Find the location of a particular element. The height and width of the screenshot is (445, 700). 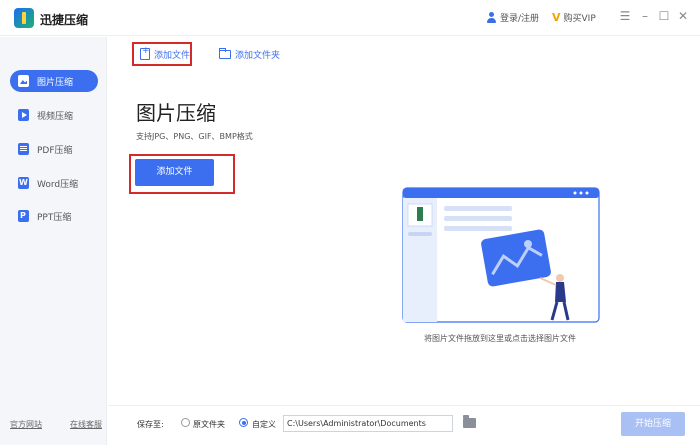

save-to-label: 保存至: is located at coordinates (150, 424).